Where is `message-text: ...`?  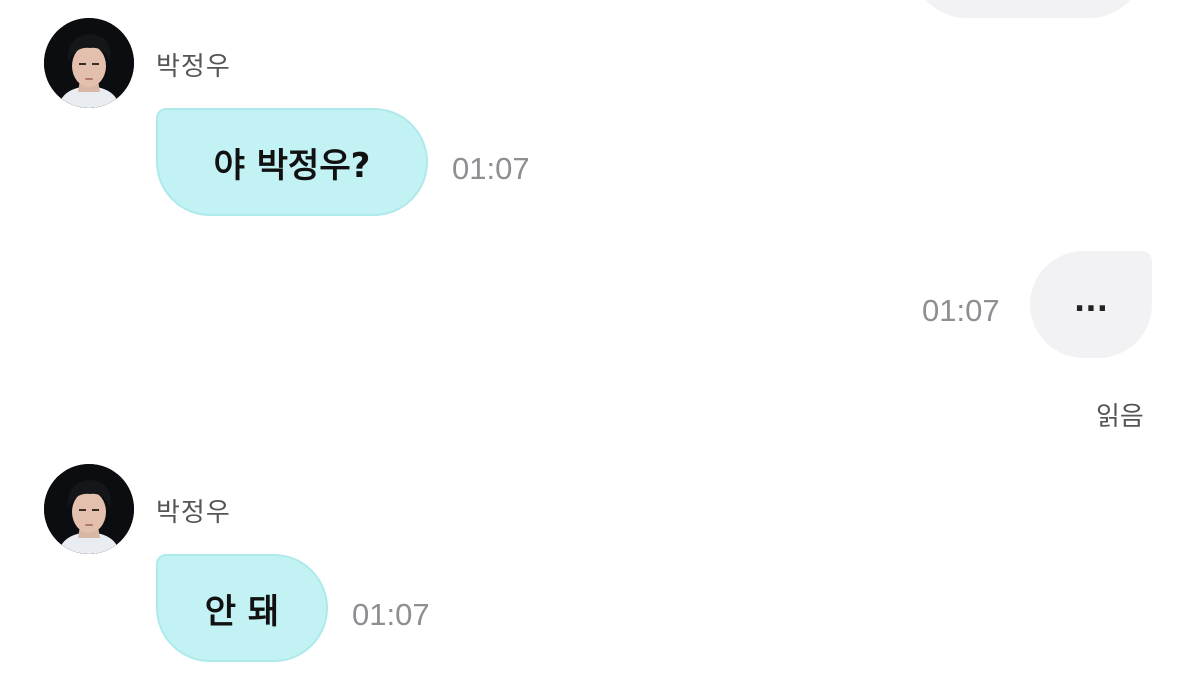
message-text: ... is located at coordinates (1091, 301).